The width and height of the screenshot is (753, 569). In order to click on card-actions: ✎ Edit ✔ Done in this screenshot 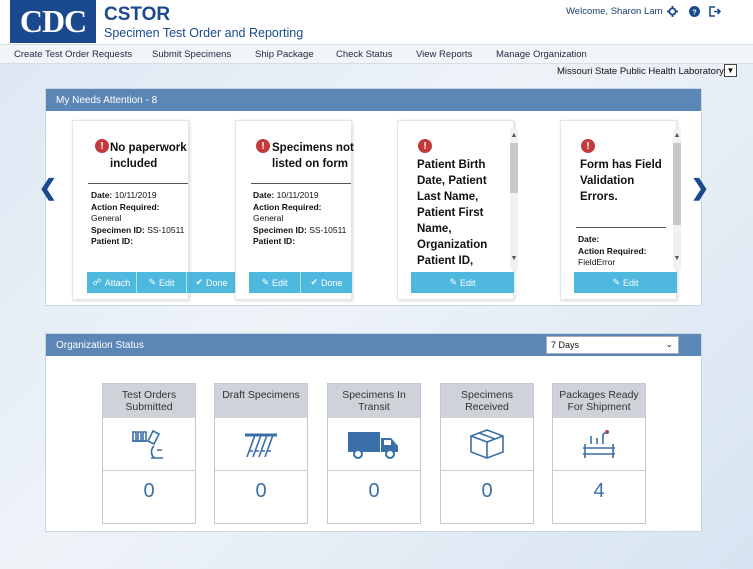, I will do `click(300, 282)`.